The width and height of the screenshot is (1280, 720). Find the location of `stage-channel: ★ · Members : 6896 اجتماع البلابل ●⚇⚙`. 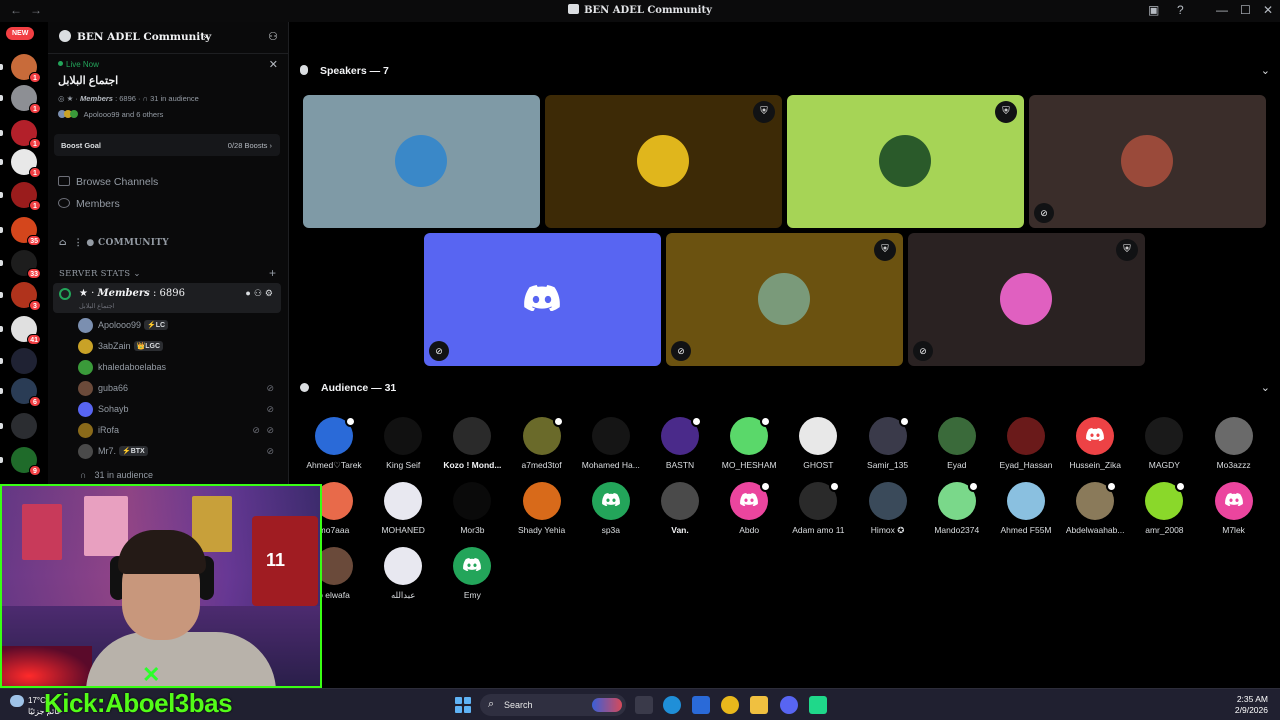

stage-channel: ★ · Members : 6896 اجتماع البلابل ●⚇⚙ is located at coordinates (167, 298).